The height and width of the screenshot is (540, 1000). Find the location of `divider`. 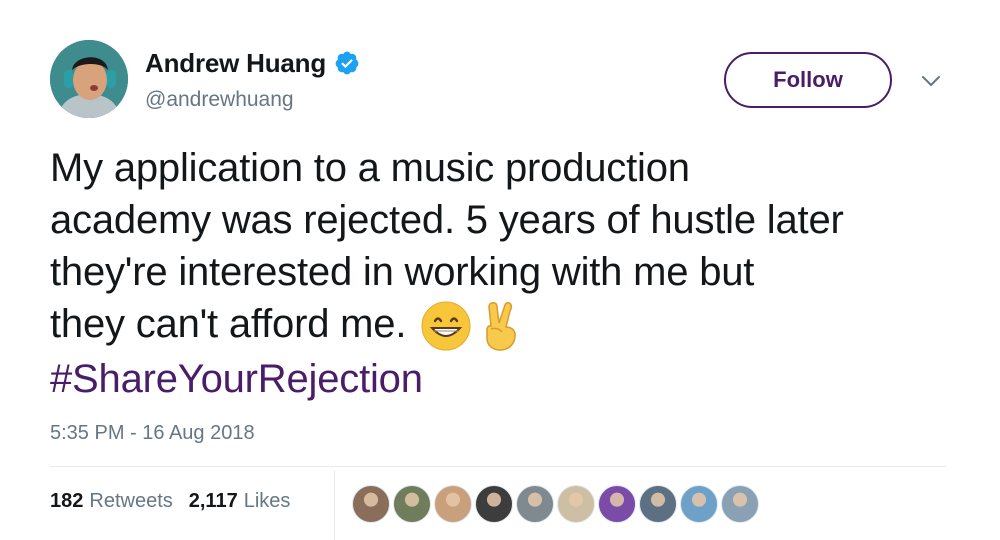

divider is located at coordinates (498, 466).